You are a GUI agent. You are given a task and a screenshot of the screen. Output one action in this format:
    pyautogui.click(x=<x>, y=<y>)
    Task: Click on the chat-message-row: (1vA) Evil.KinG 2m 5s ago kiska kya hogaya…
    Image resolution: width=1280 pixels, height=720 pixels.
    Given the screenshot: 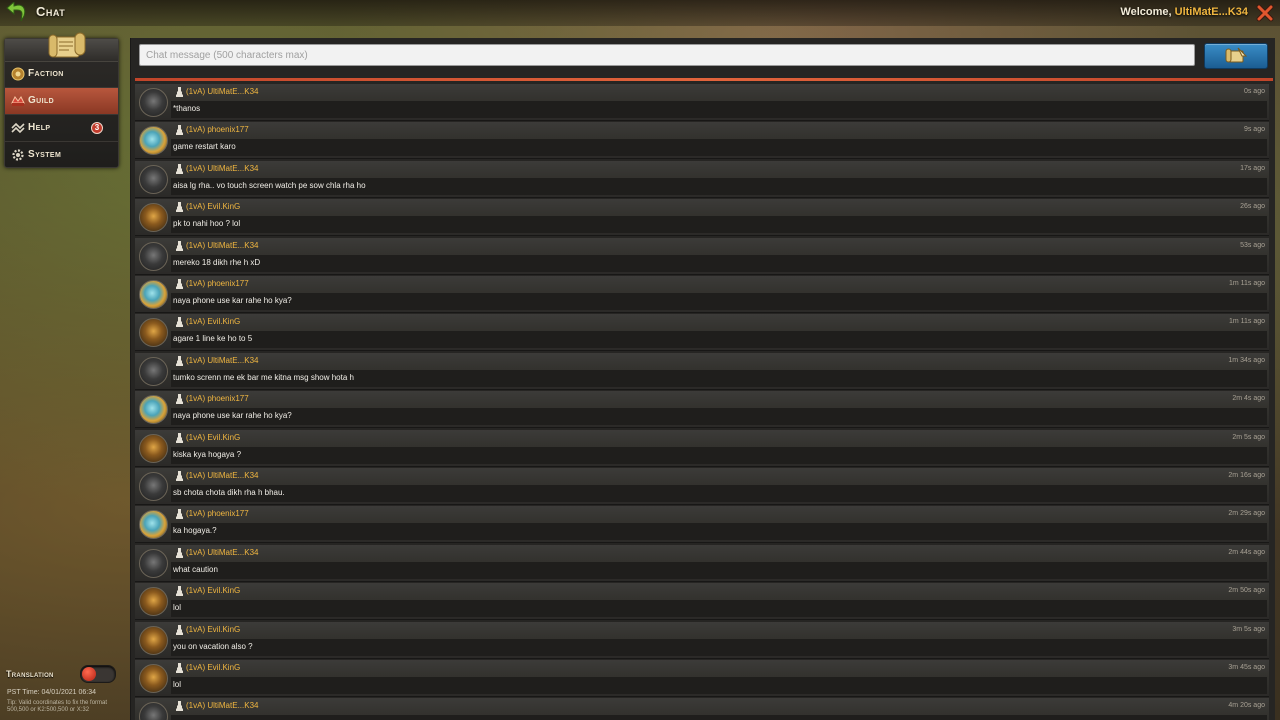 What is the action you would take?
    pyautogui.click(x=702, y=448)
    